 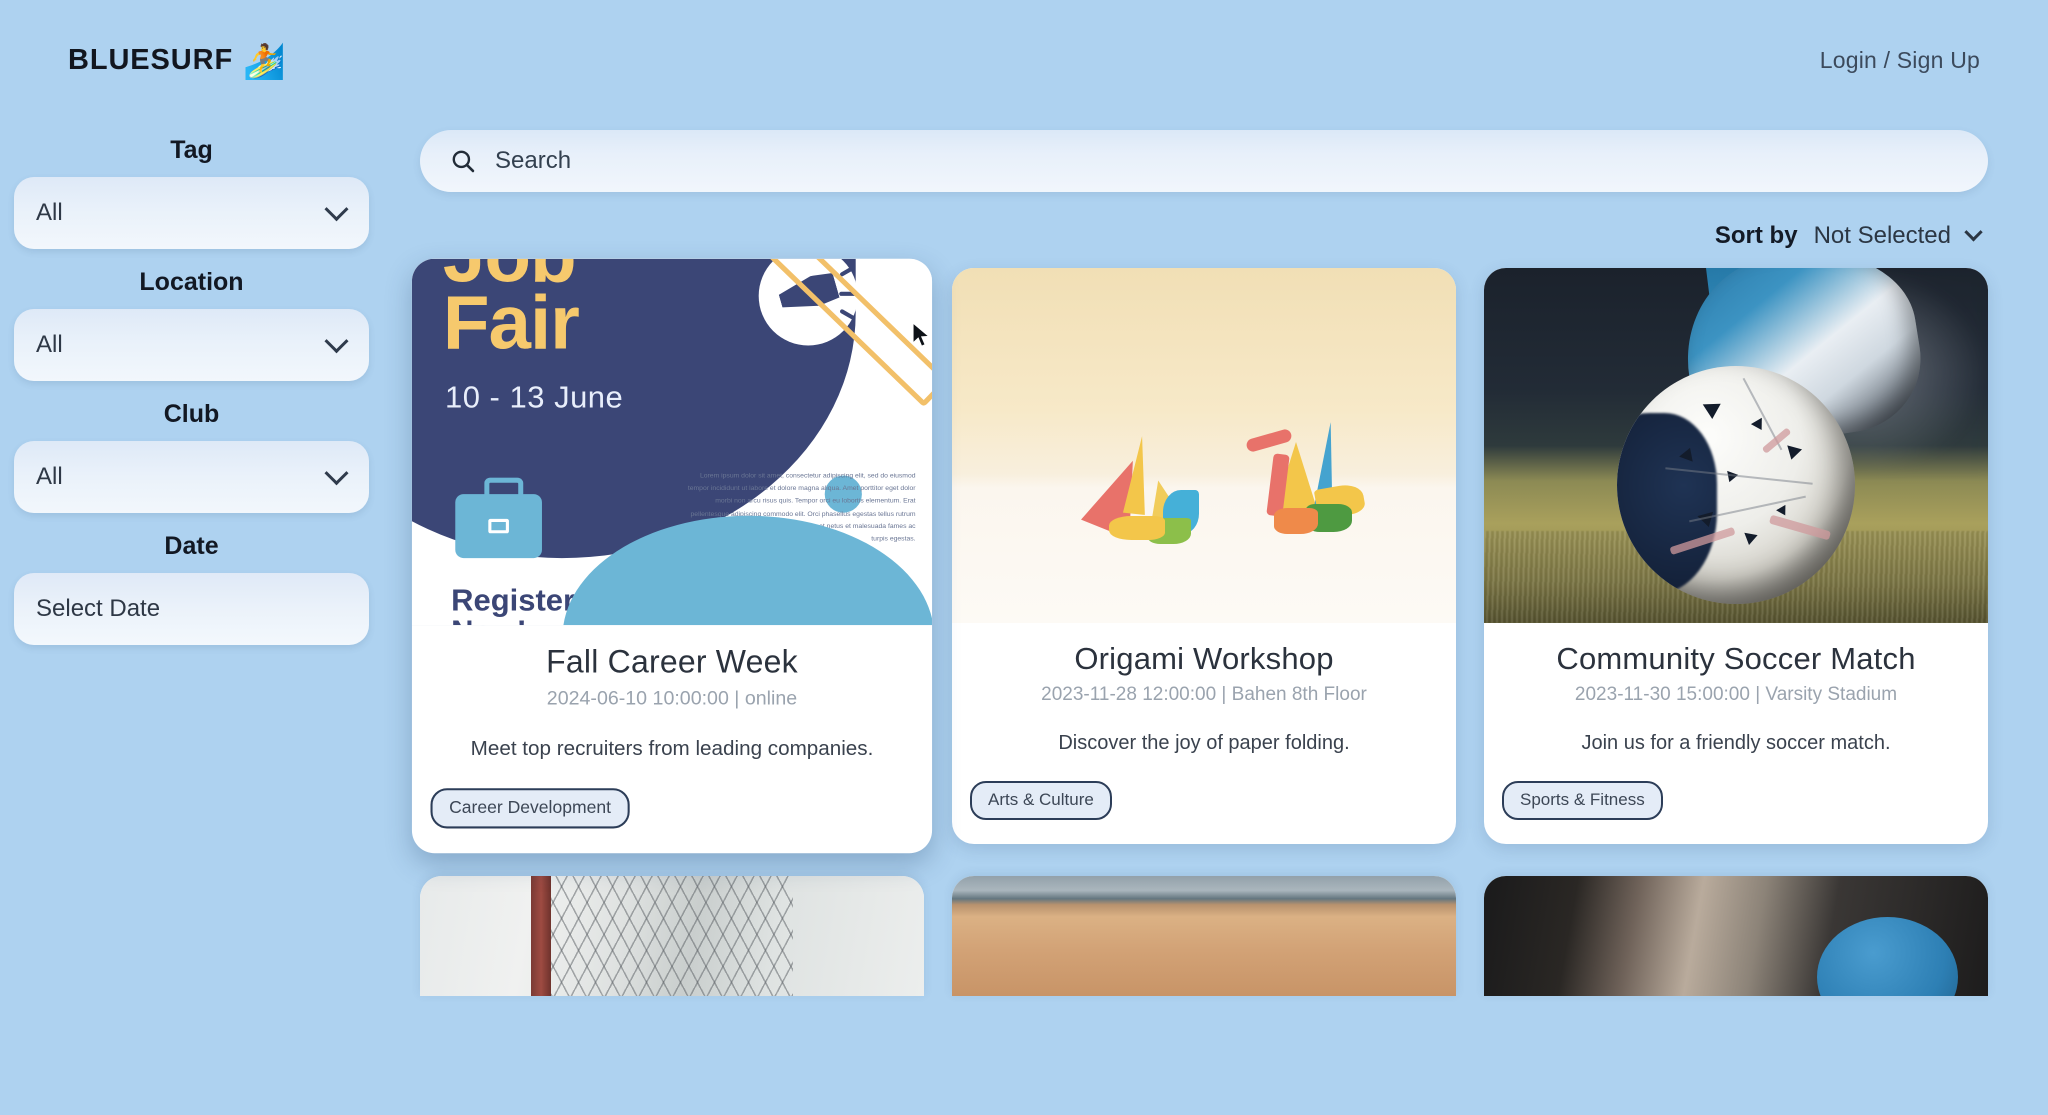 I want to click on event-description: Join us for a friendly soccer match., so click(x=1736, y=743).